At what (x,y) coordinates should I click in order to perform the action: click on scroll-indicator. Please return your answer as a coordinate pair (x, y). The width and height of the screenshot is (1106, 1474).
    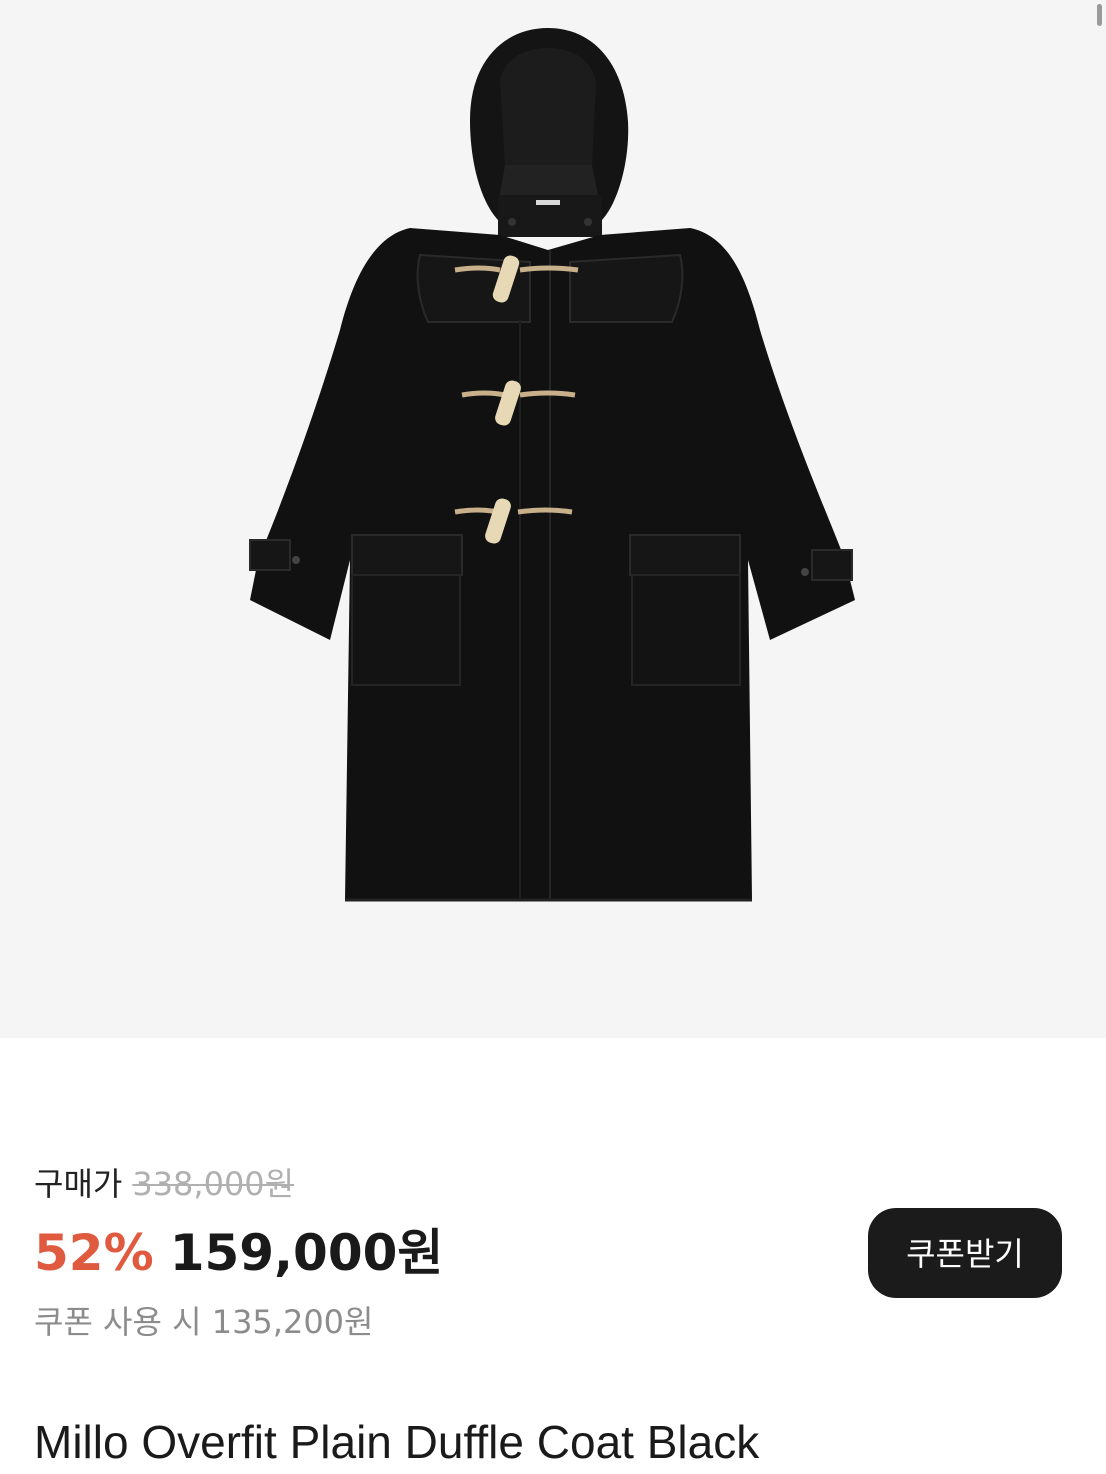
    Looking at the image, I should click on (1099, 15).